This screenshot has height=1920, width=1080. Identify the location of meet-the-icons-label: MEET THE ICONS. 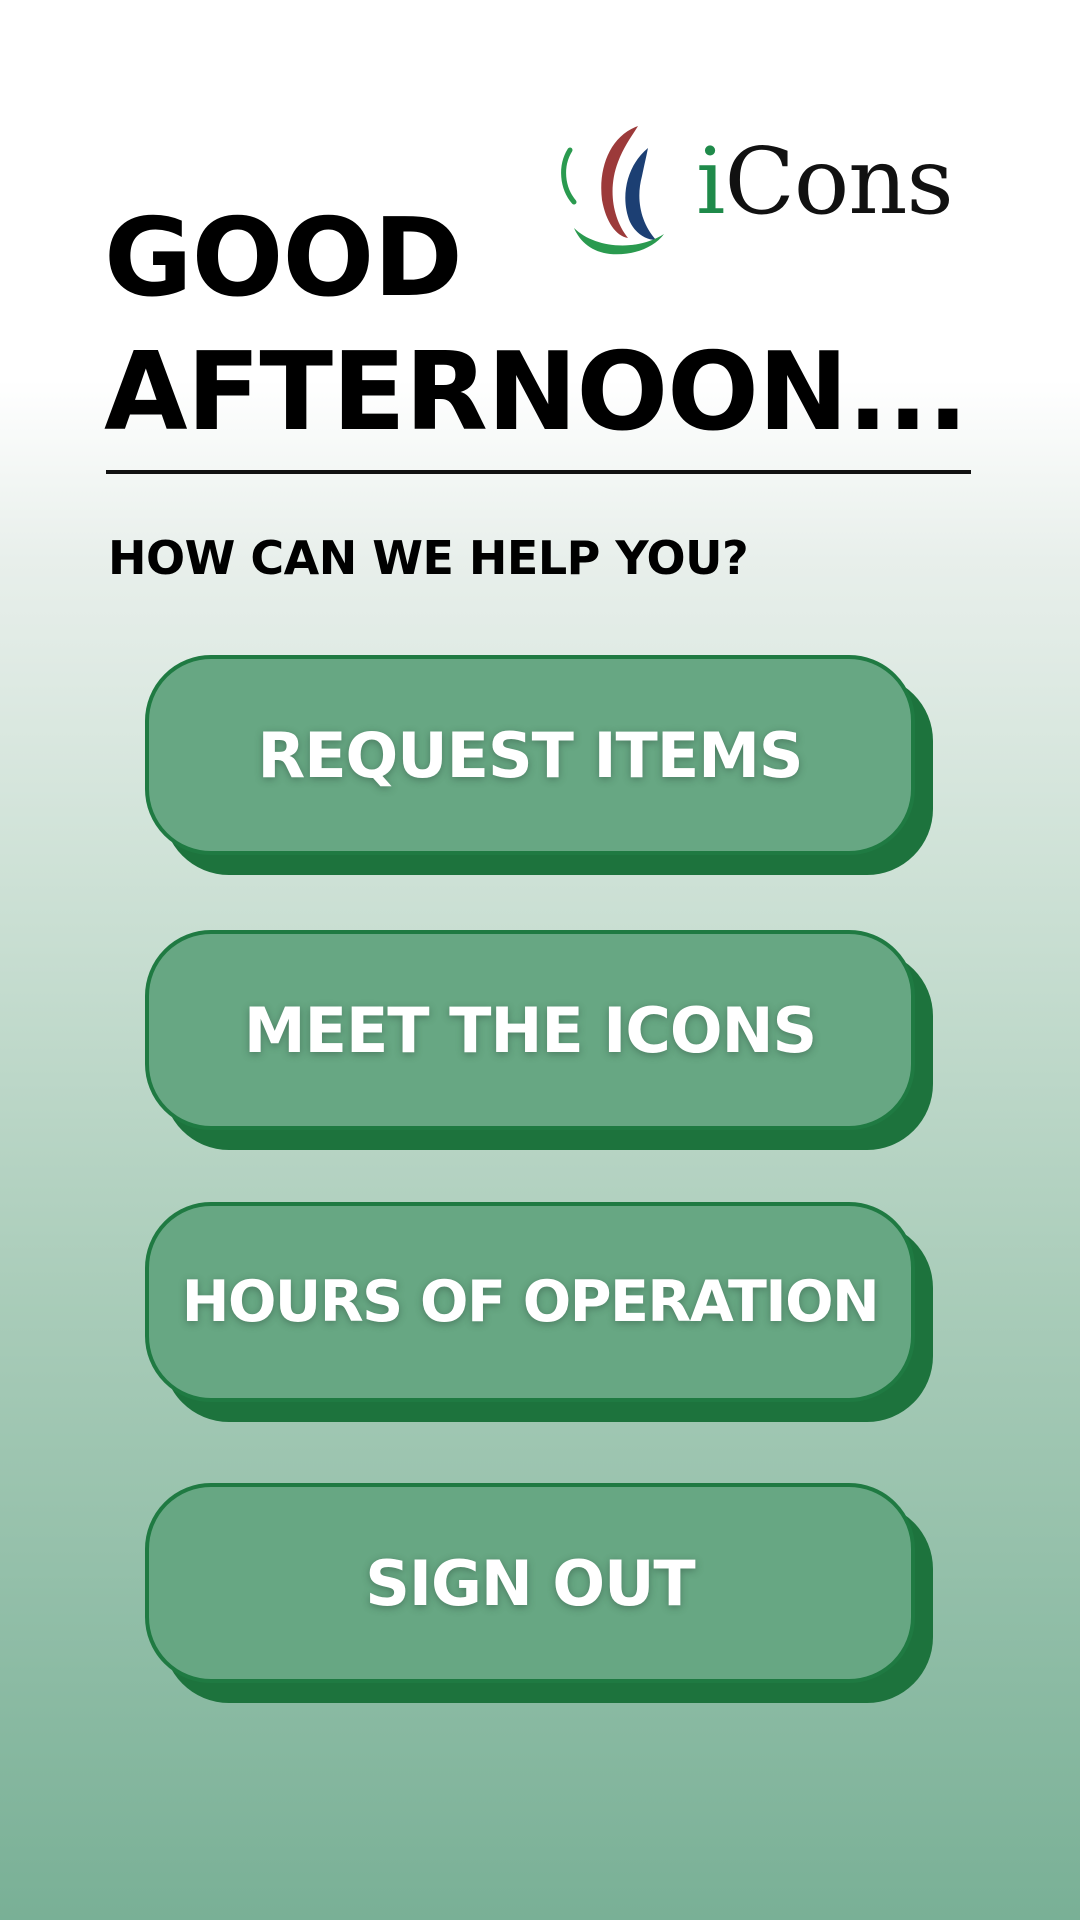
(530, 1030).